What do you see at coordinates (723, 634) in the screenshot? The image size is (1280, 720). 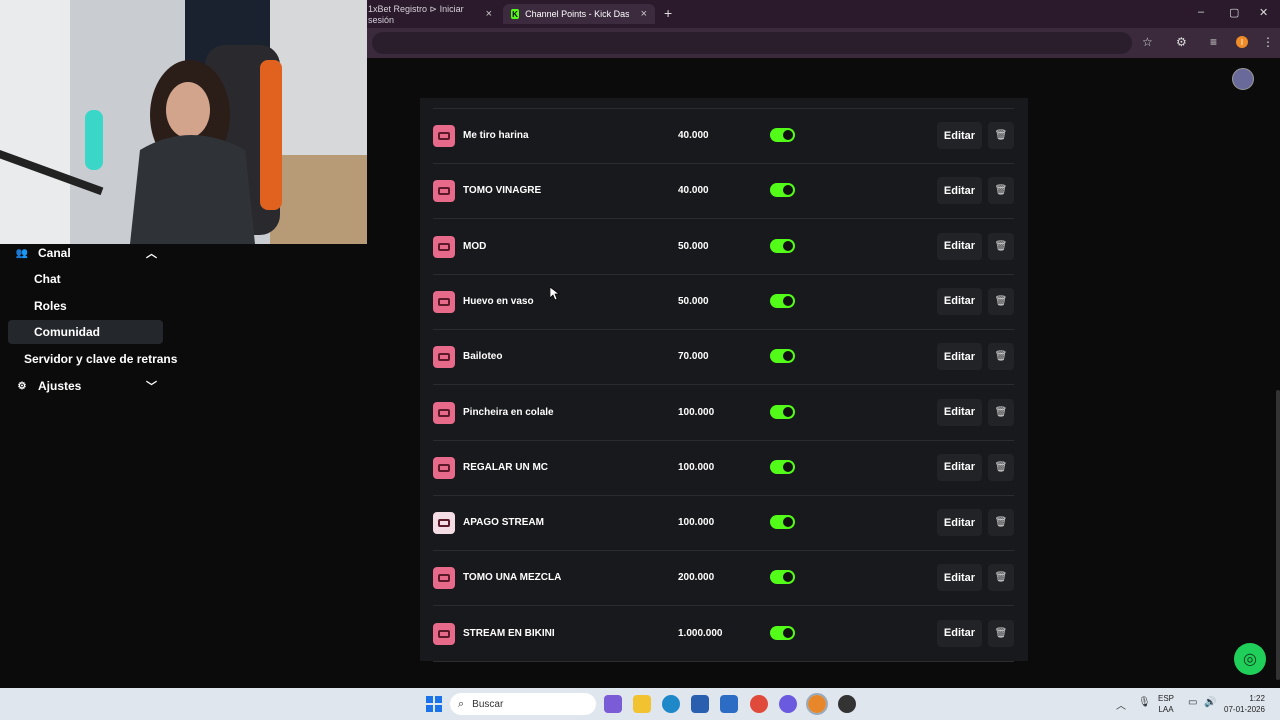 I see `reward-row: STREAM EN BIKINI 1.000.000 Editar 🗑` at bounding box center [723, 634].